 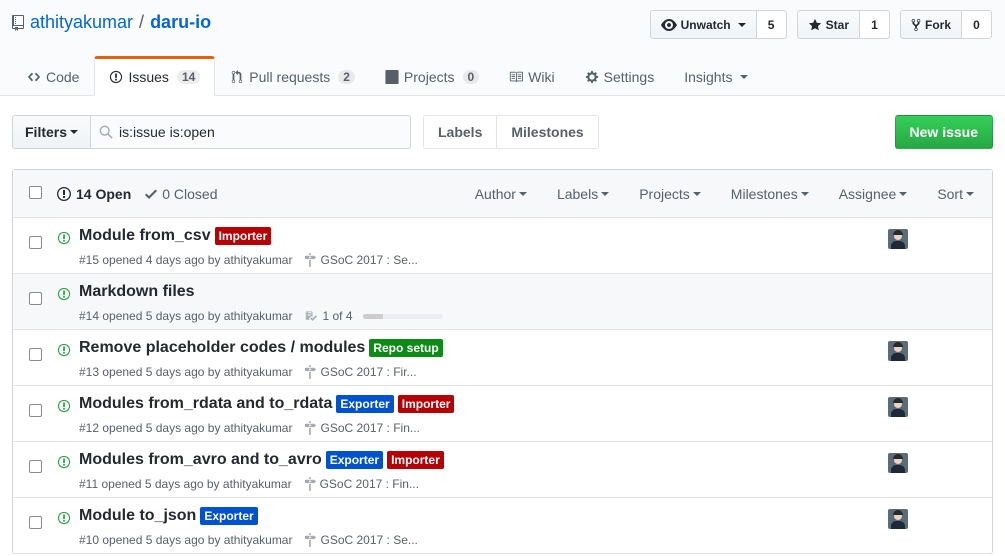 I want to click on issue-title-link: Markdown files, so click(x=137, y=292).